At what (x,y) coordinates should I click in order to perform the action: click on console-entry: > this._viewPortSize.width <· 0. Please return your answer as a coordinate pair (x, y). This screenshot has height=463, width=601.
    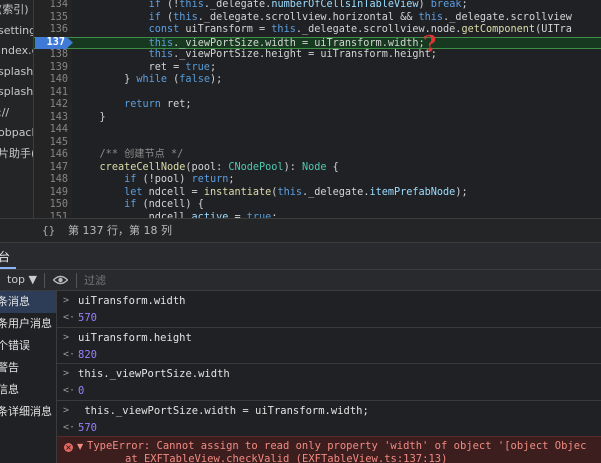
    Looking at the image, I should click on (329, 382).